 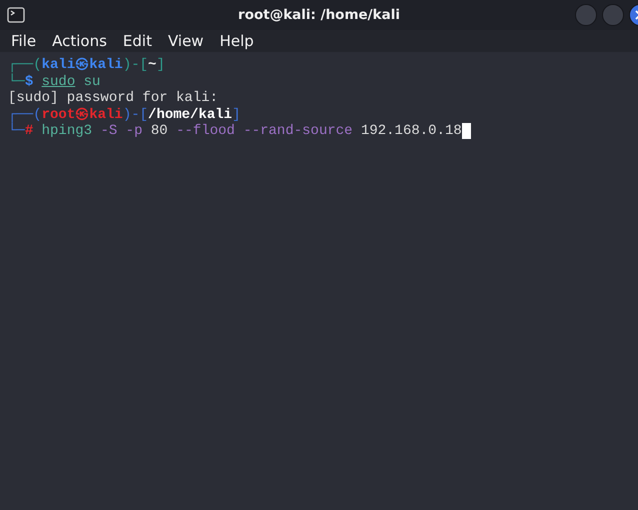 I want to click on terminal-output: [sudo] password for kali:, so click(x=114, y=98).